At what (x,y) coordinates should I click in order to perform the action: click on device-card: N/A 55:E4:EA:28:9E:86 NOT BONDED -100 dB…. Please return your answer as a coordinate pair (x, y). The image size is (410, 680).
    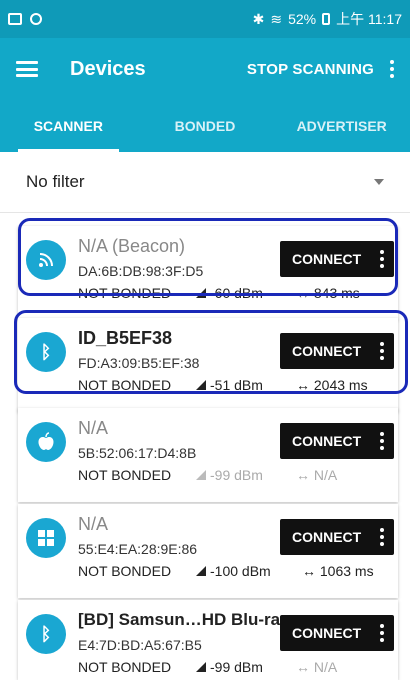
    Looking at the image, I should click on (208, 551).